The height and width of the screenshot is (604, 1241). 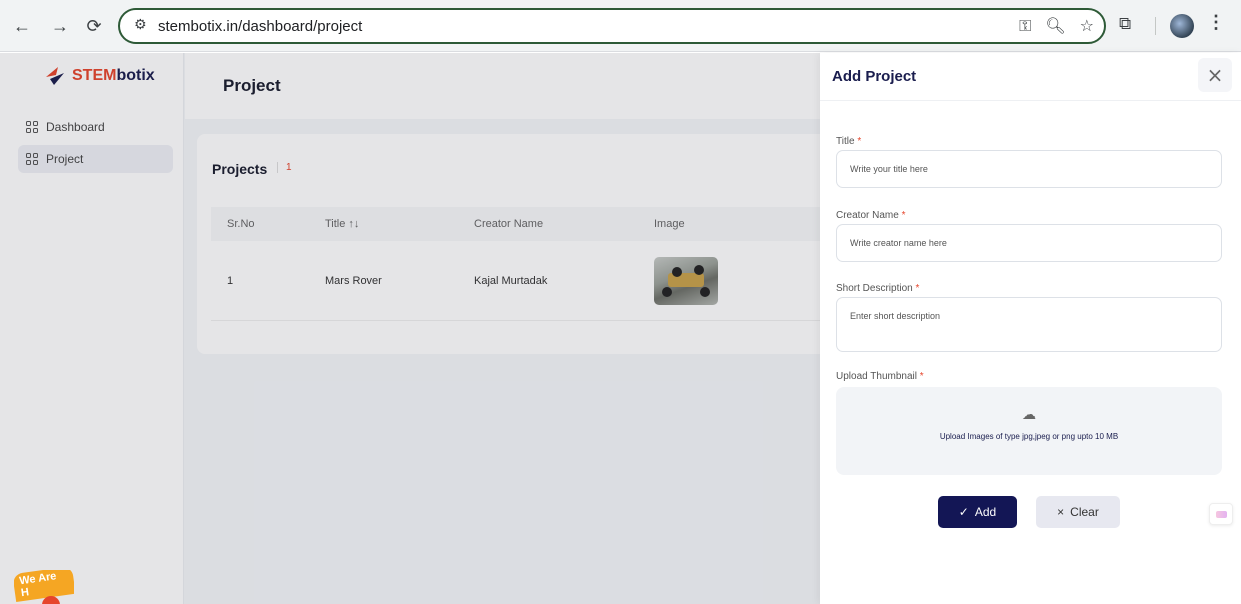 I want to click on check-icon: ✓, so click(x=963, y=512).